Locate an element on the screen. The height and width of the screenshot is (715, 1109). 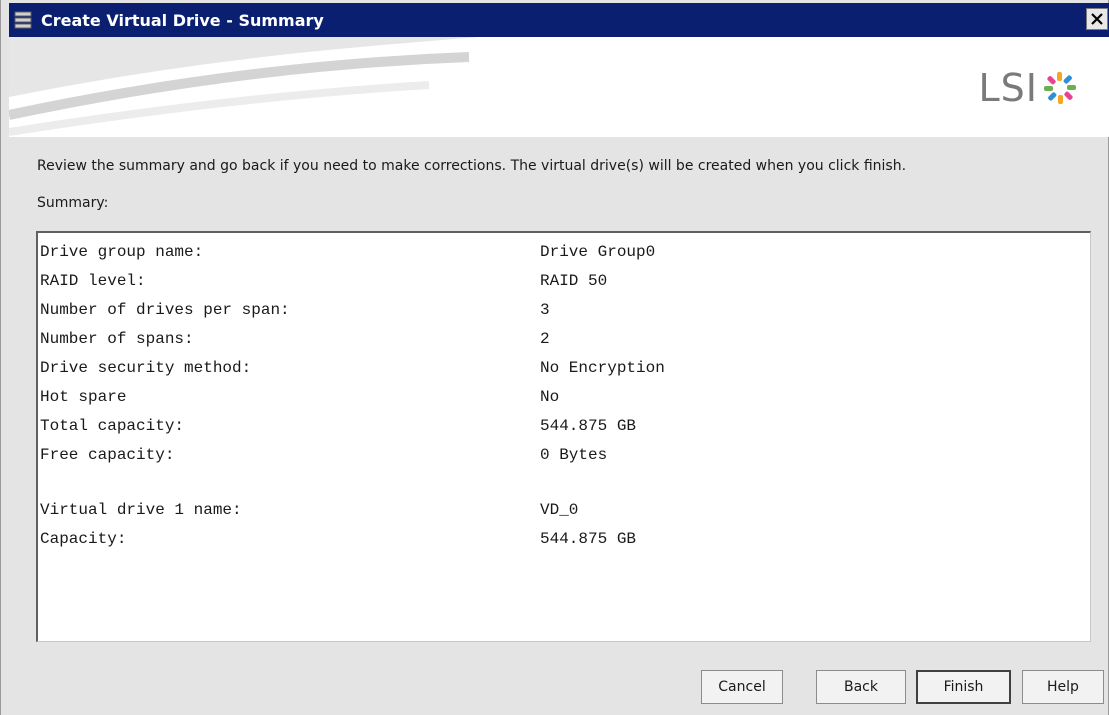
help-button: Help is located at coordinates (1063, 687).